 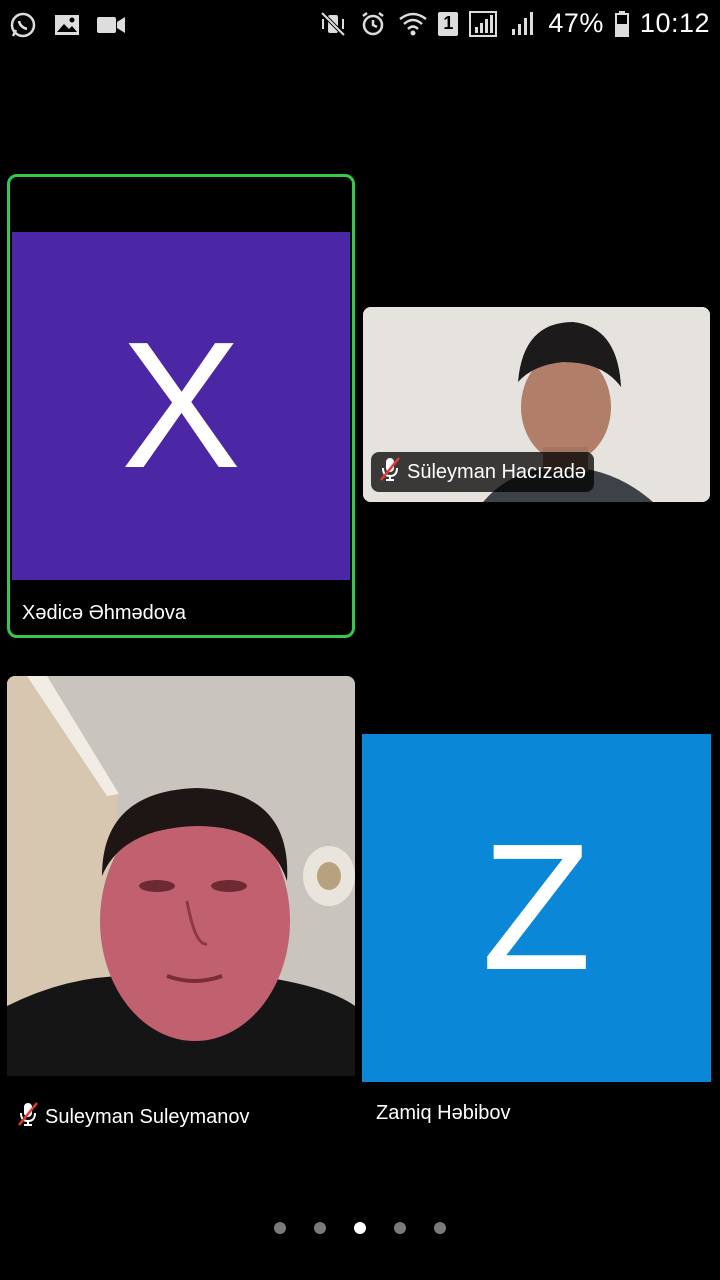 I want to click on participant-name-label: Süleyman Hacızadə, so click(x=482, y=472).